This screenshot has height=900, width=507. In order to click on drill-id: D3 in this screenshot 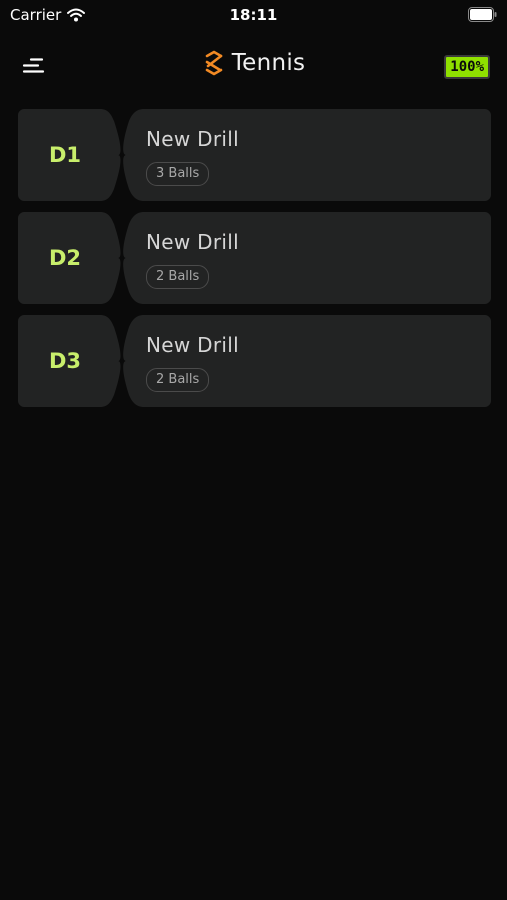, I will do `click(65, 361)`.